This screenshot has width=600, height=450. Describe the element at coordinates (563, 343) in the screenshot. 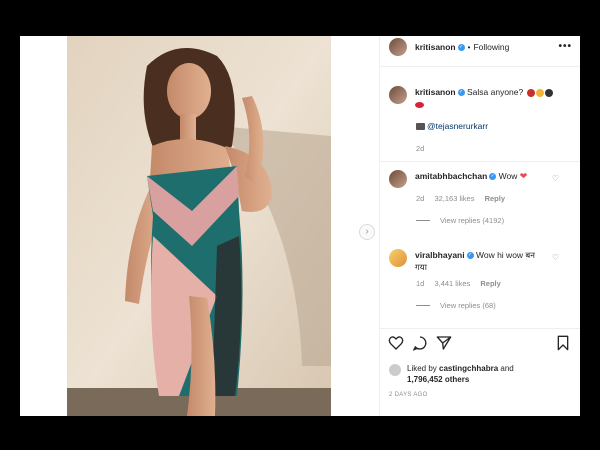

I see `bookmark-icon` at that location.